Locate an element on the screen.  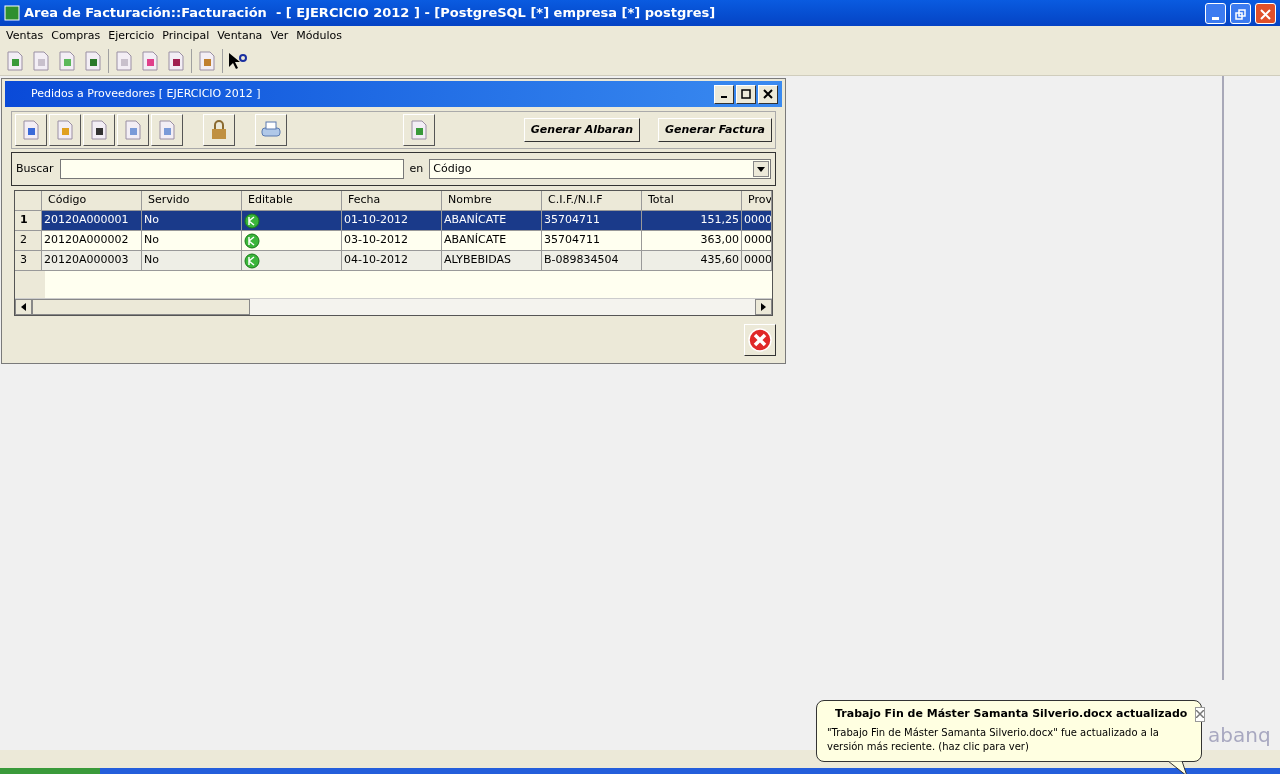
menu-item: Ventana is located at coordinates (240, 36).